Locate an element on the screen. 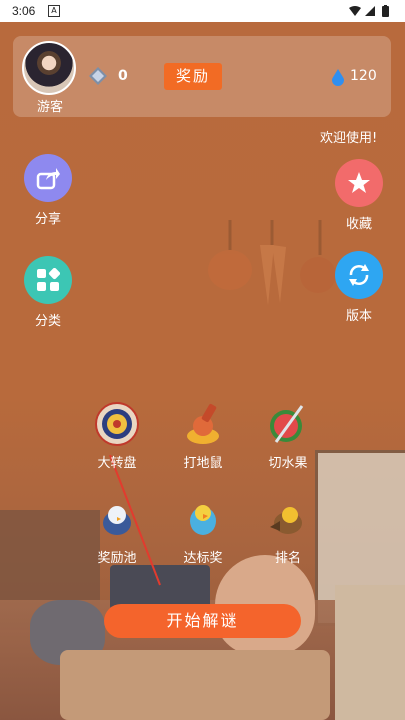 Image resolution: width=405 pixels, height=720 pixels. table-decoration is located at coordinates (195, 685).